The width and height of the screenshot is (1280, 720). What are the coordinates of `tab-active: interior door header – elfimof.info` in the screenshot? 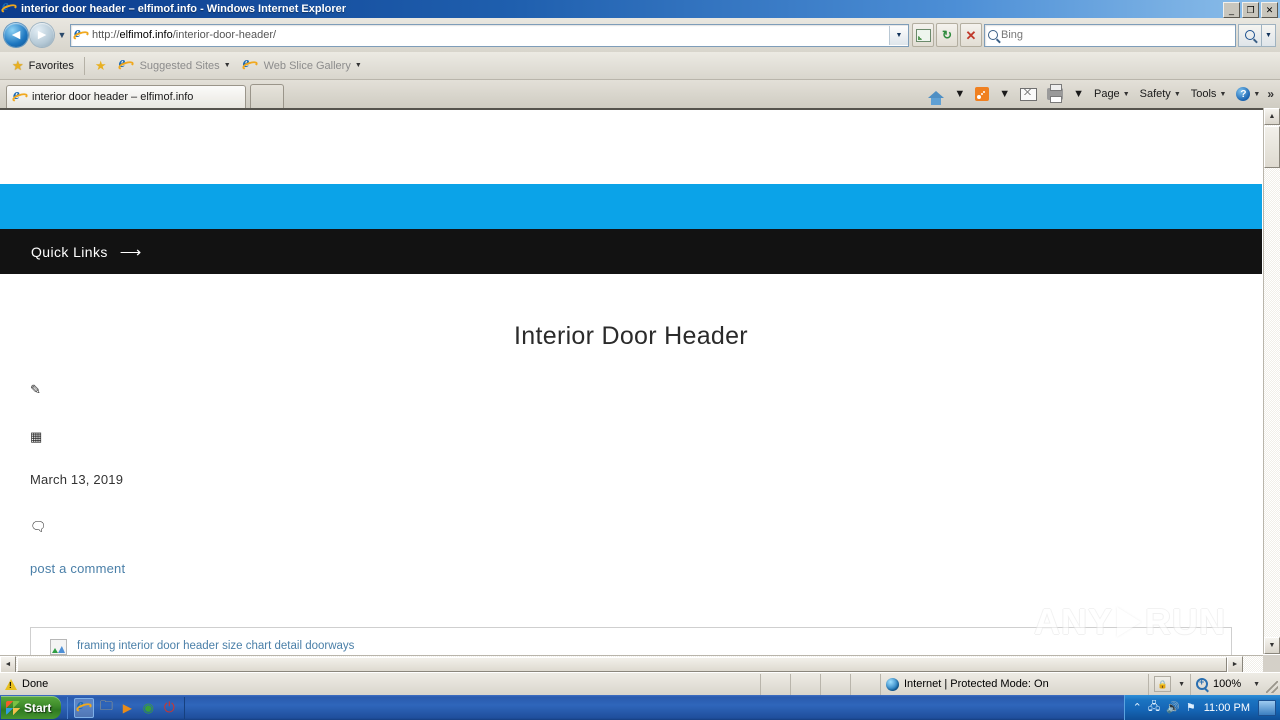 It's located at (126, 96).